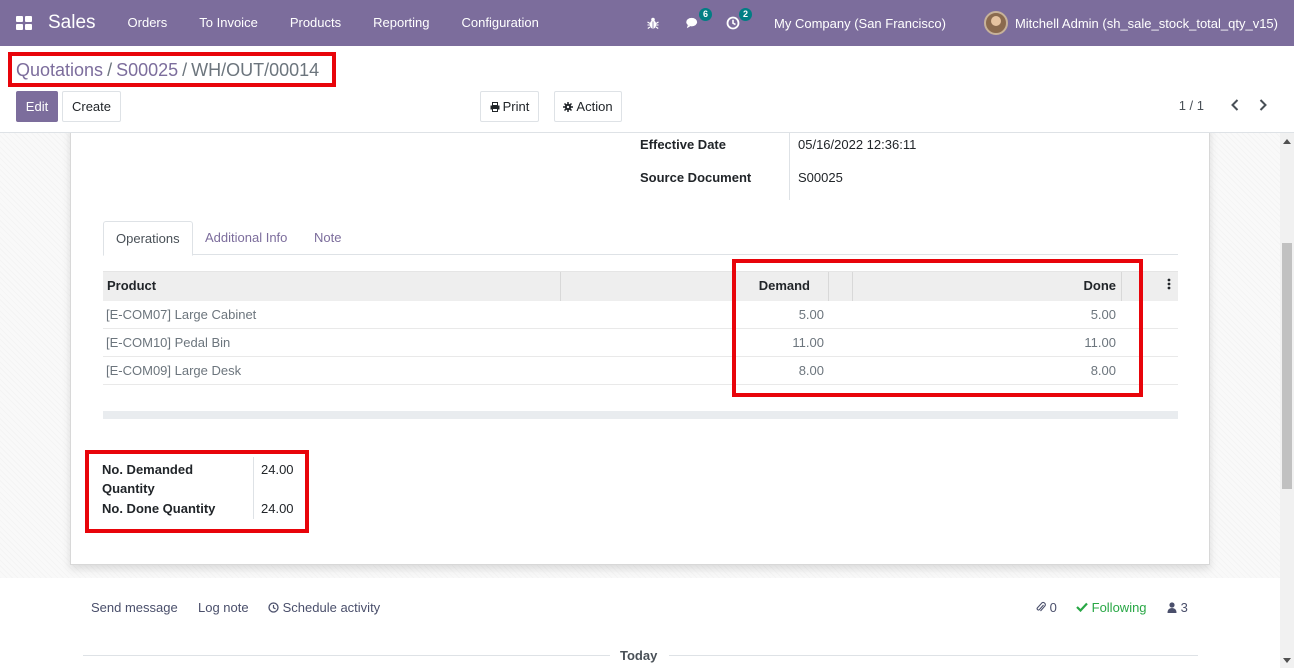 The width and height of the screenshot is (1294, 668). I want to click on print-label: Print, so click(516, 106).